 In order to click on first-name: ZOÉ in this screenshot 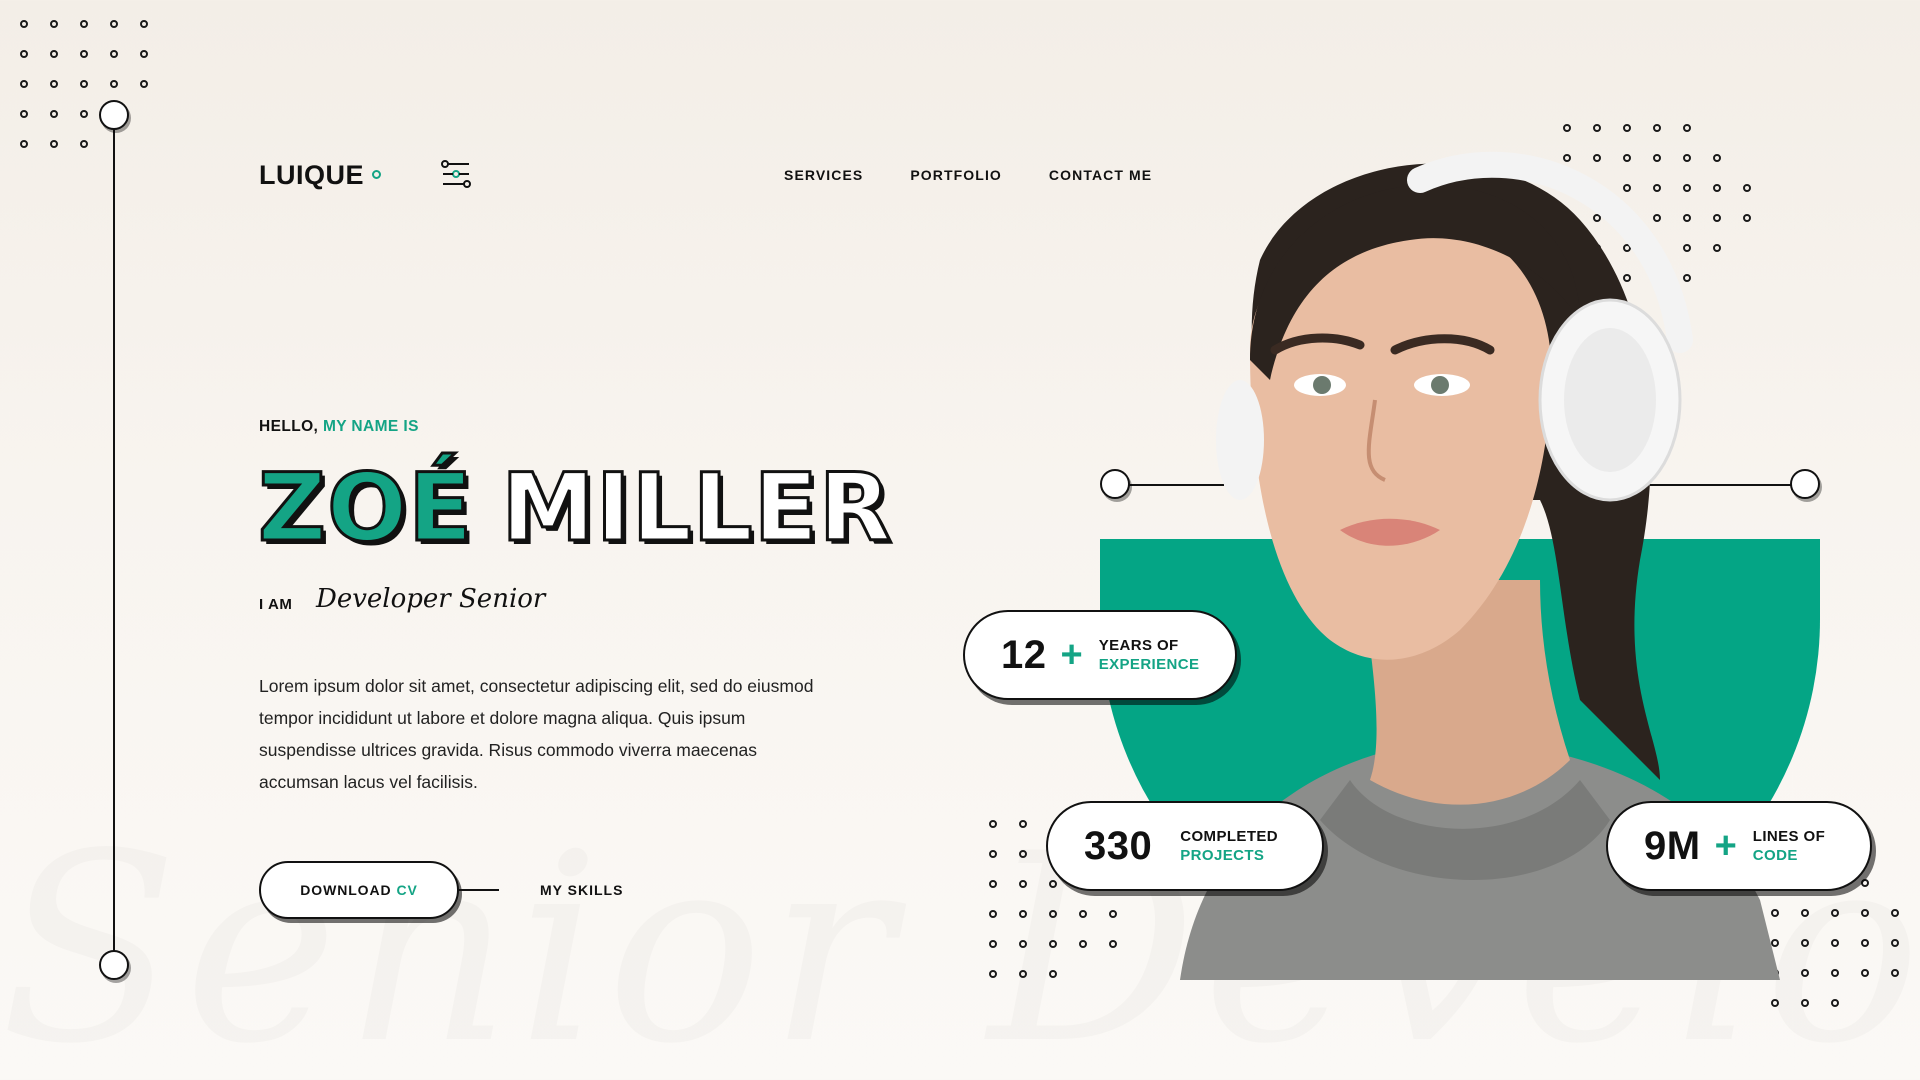, I will do `click(365, 508)`.